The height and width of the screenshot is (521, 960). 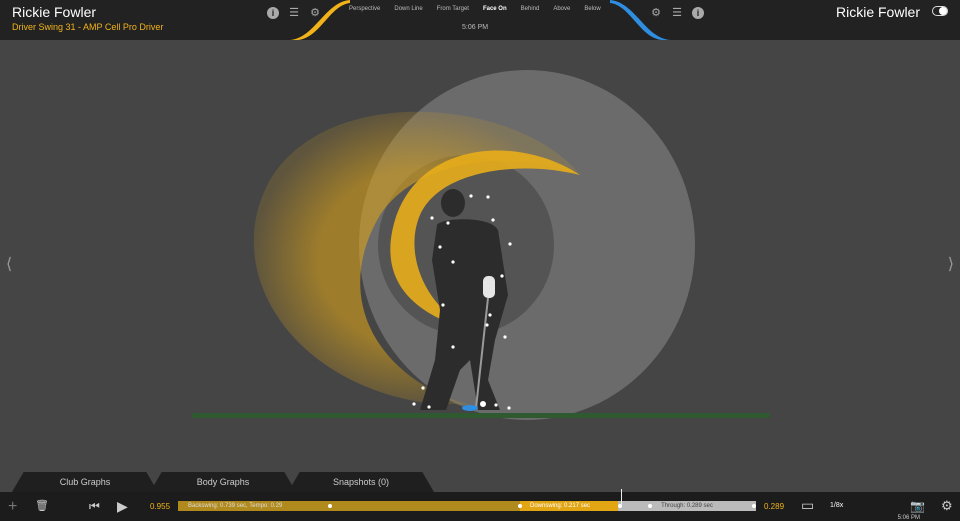 What do you see at coordinates (640, 20) in the screenshot?
I see `blue-swoosh` at bounding box center [640, 20].